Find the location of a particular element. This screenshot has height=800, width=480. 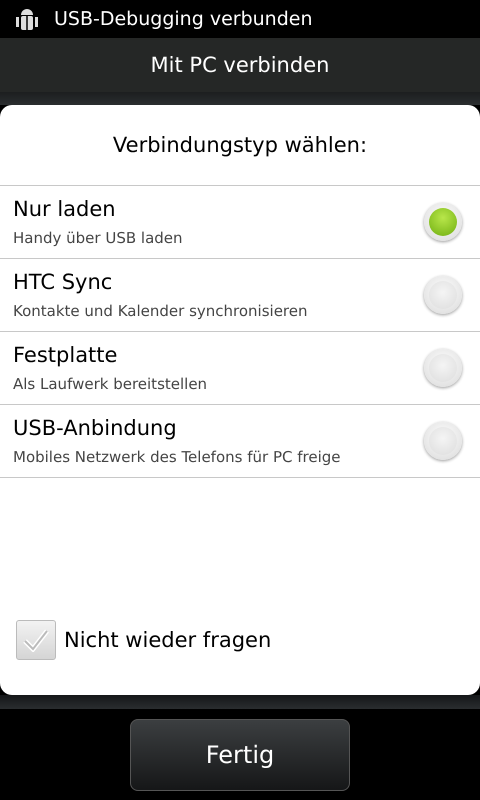

check-icon is located at coordinates (36, 640).